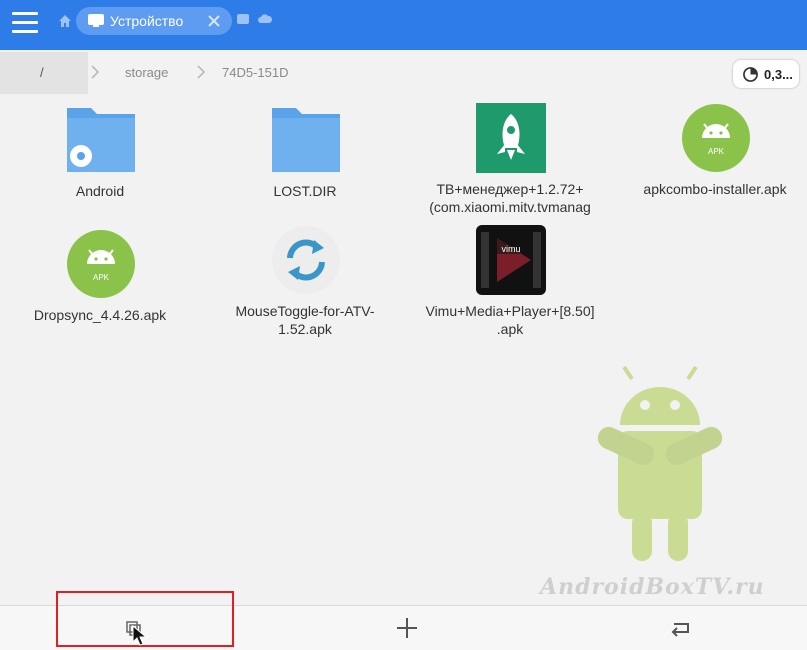 This screenshot has width=807, height=650. Describe the element at coordinates (100, 191) in the screenshot. I see `file-name: Android` at that location.